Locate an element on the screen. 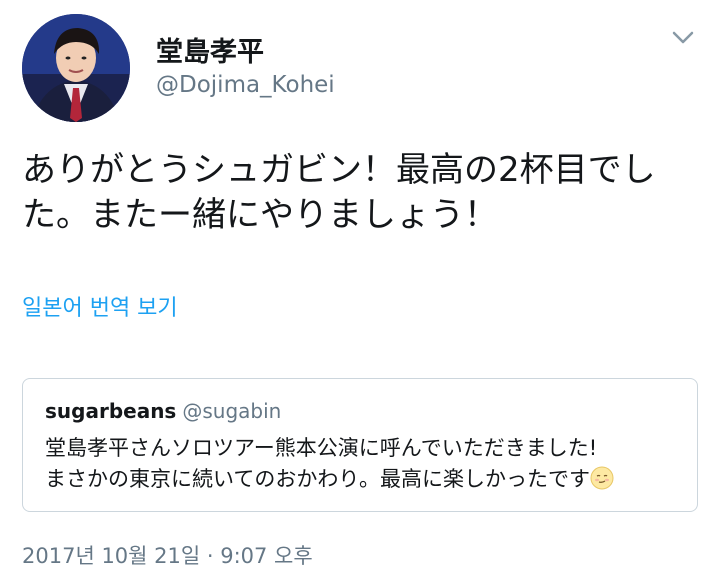  avatar is located at coordinates (76, 68).